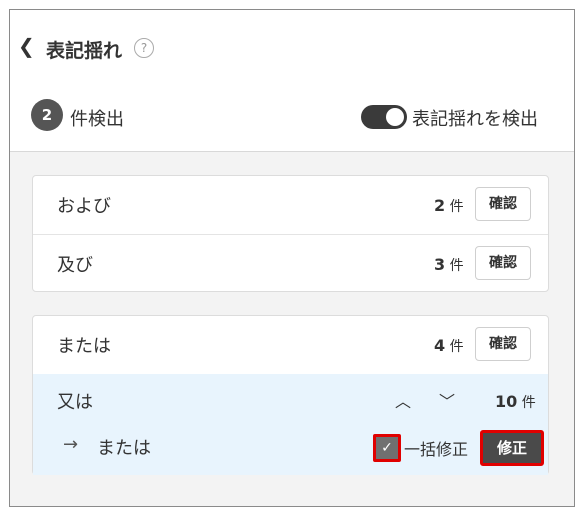 This screenshot has height=519, width=585. What do you see at coordinates (506, 401) in the screenshot?
I see `count-number: 10` at bounding box center [506, 401].